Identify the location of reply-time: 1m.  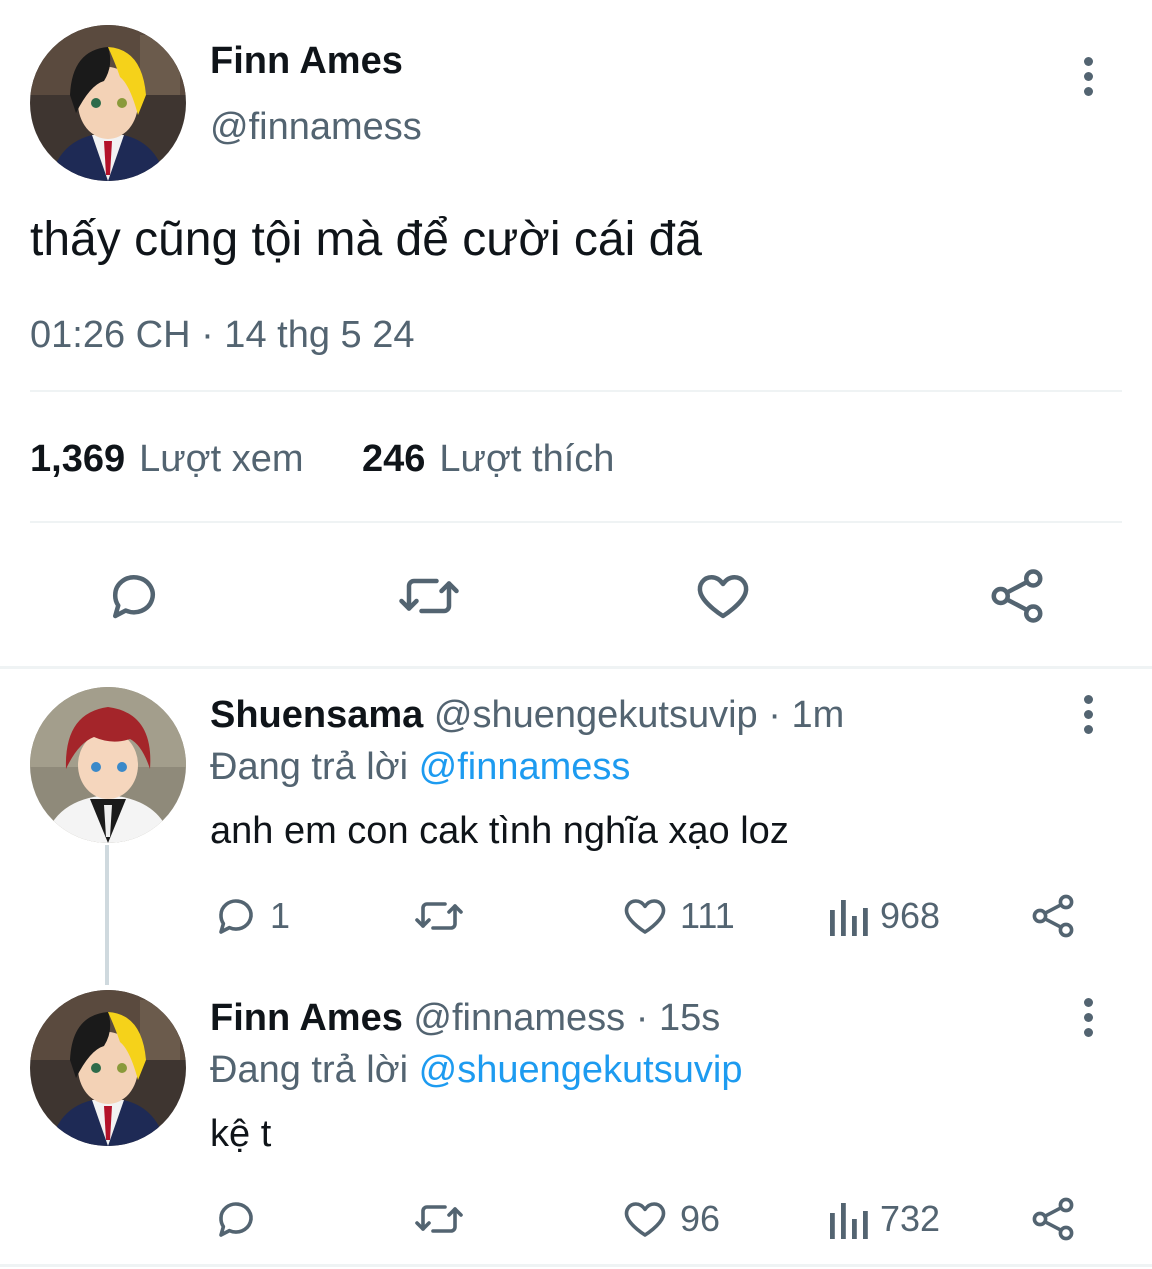
(817, 715).